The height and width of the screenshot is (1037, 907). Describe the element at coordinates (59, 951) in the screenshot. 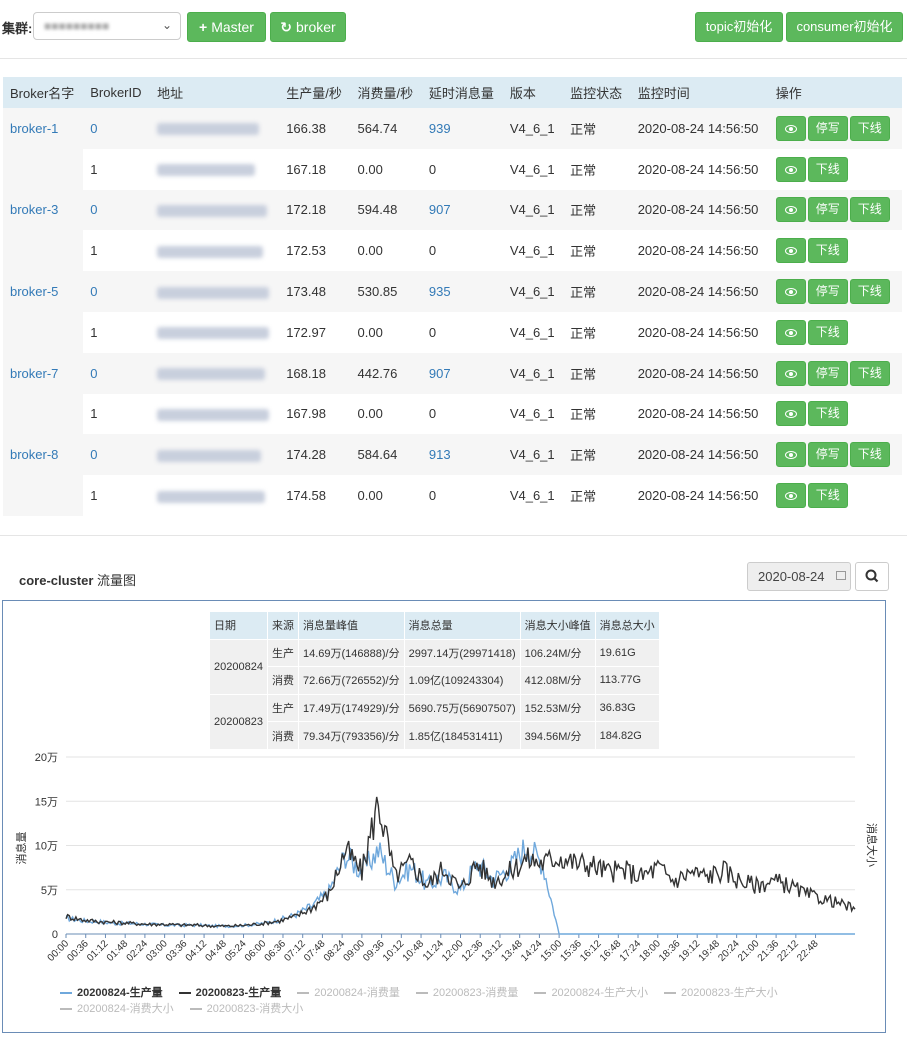

I see `x-tick-label: 00:00` at that location.